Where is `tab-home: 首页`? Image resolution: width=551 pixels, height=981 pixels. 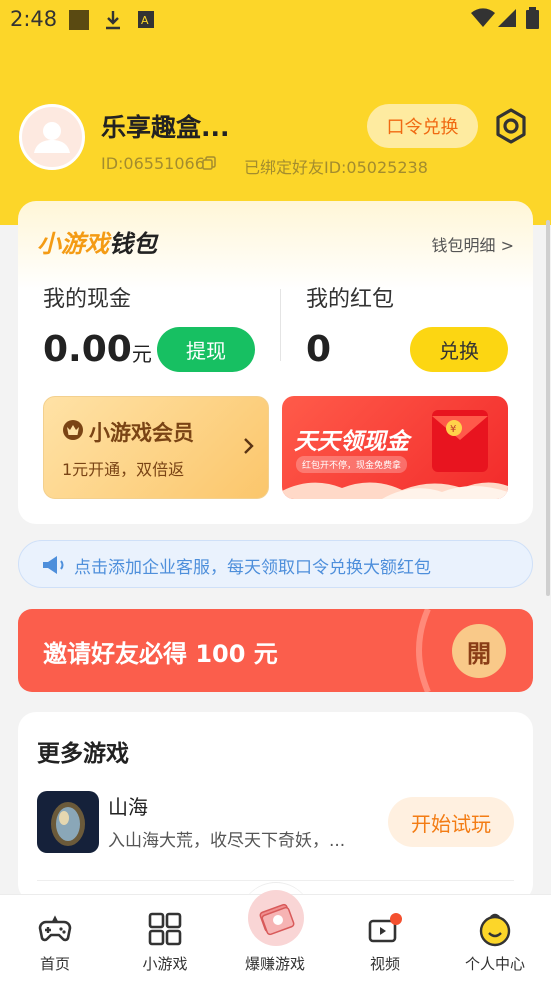 tab-home: 首页 is located at coordinates (55, 938).